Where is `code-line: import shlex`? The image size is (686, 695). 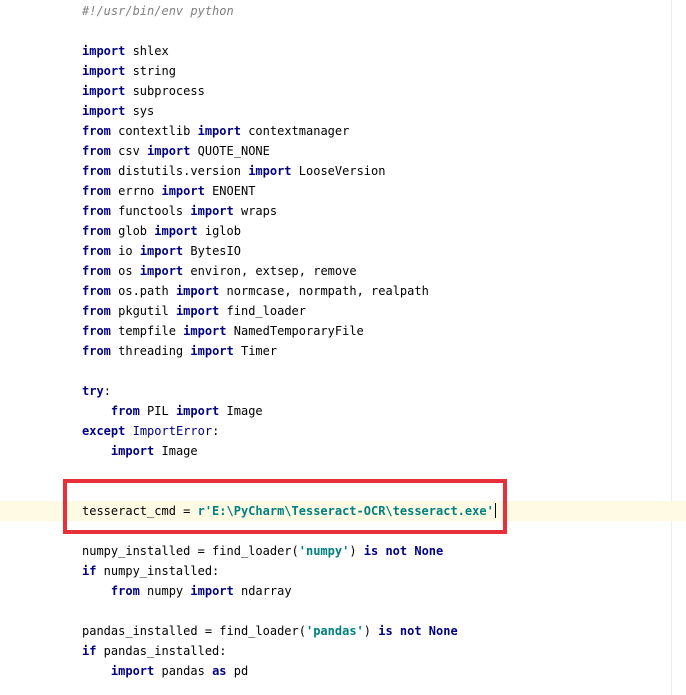
code-line: import shlex is located at coordinates (343, 51).